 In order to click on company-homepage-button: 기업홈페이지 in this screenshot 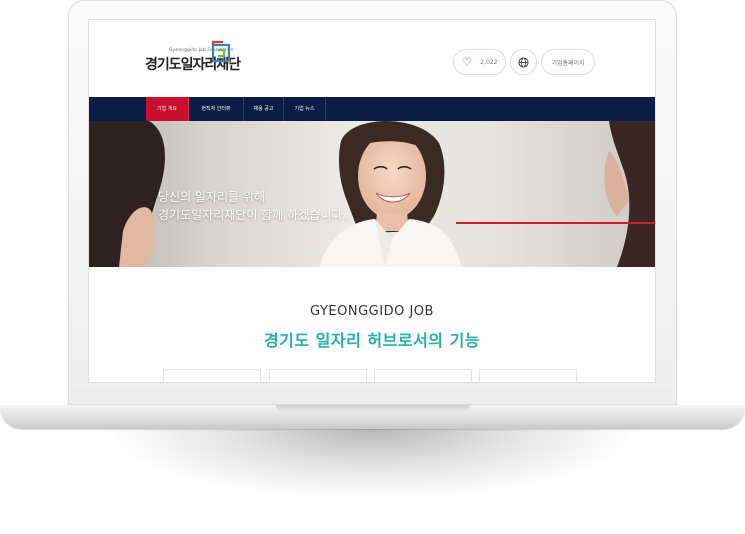, I will do `click(568, 62)`.